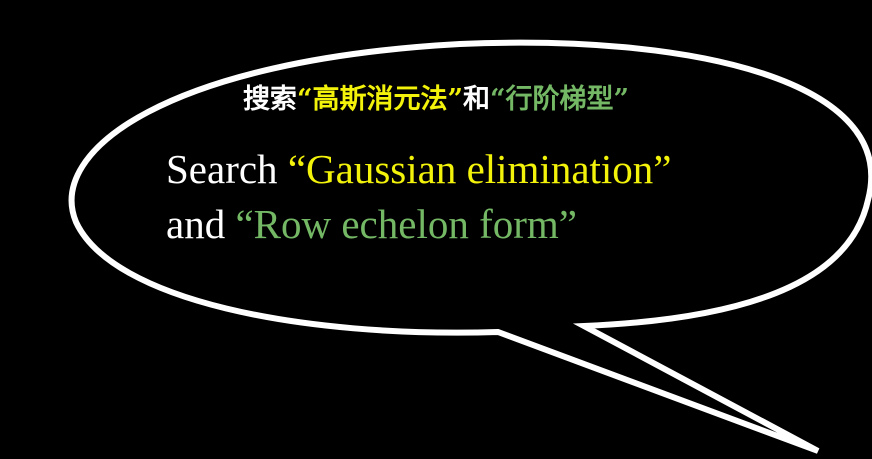 Image resolution: width=872 pixels, height=459 pixels. What do you see at coordinates (560, 99) in the screenshot?
I see `chinese-term-echelon: “行阶梯型”` at bounding box center [560, 99].